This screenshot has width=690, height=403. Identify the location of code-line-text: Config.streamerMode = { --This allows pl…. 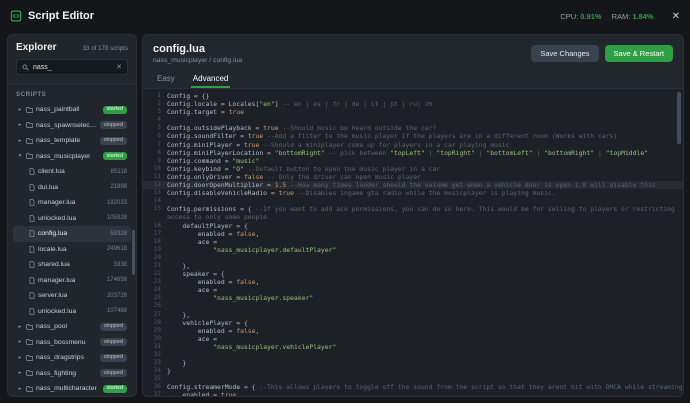
(425, 387).